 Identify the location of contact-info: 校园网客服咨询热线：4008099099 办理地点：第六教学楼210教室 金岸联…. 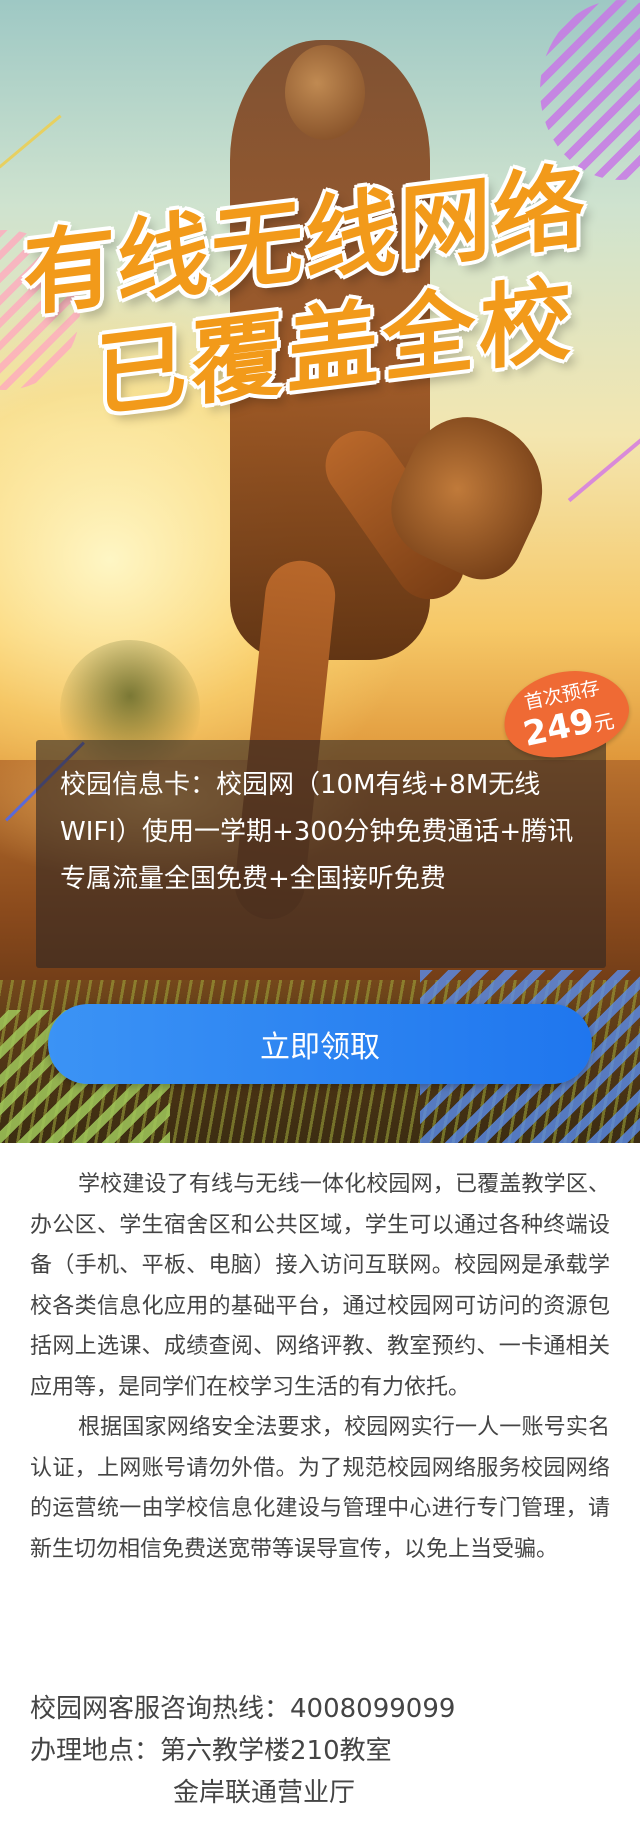
(320, 1751).